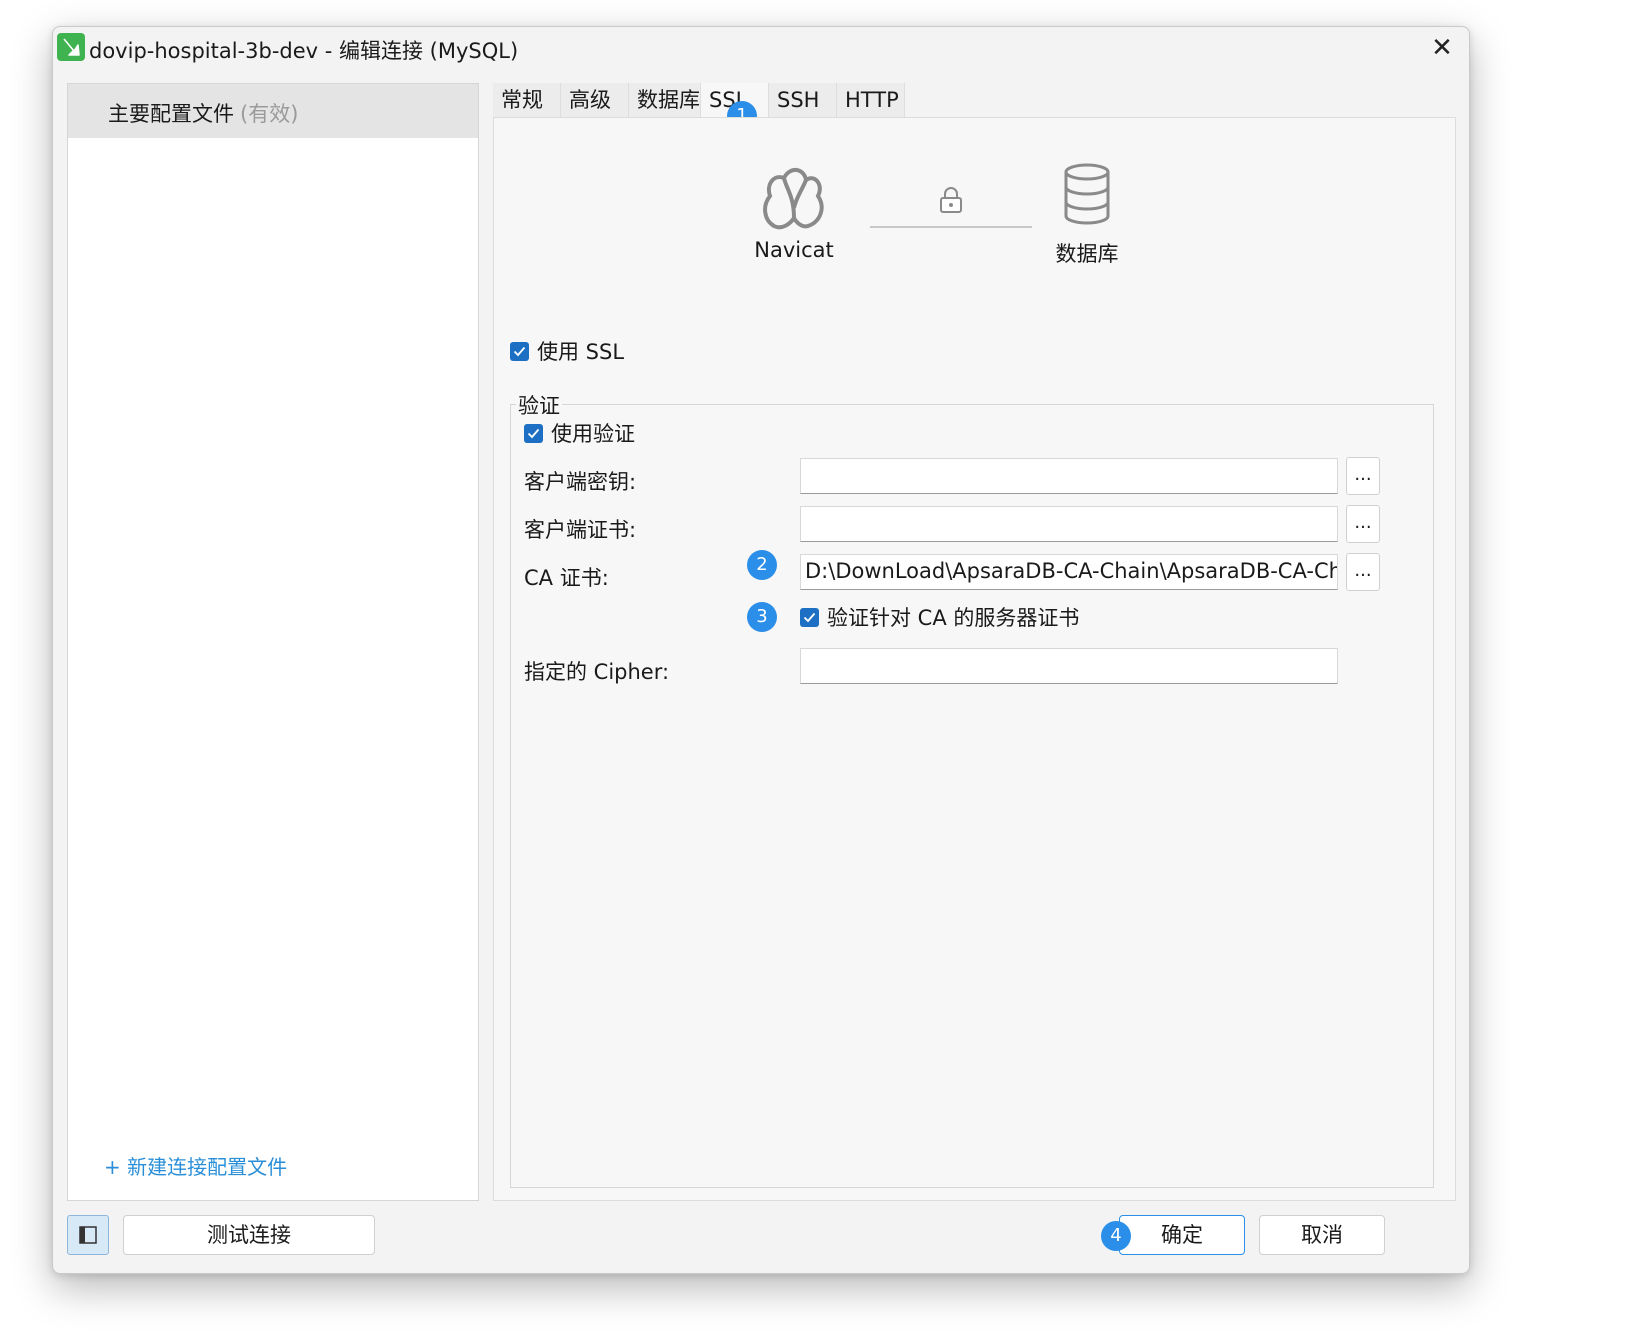 Image resolution: width=1647 pixels, height=1331 pixels. Describe the element at coordinates (793, 199) in the screenshot. I see `navicat-logo-icon` at that location.